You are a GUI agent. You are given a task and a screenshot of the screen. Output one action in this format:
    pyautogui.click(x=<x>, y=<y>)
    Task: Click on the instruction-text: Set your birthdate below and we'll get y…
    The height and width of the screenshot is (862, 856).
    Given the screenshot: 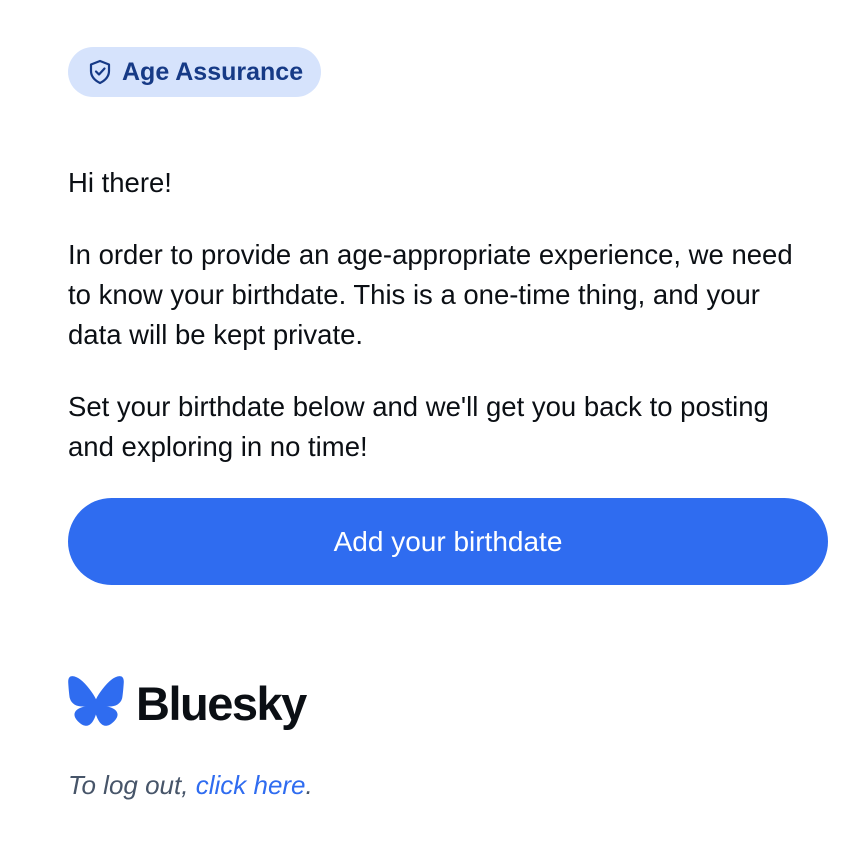 What is the action you would take?
    pyautogui.click(x=418, y=426)
    